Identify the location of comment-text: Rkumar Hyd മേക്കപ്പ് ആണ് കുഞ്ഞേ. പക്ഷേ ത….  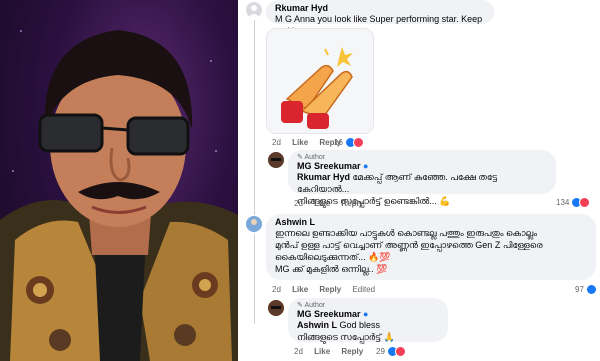
(397, 183).